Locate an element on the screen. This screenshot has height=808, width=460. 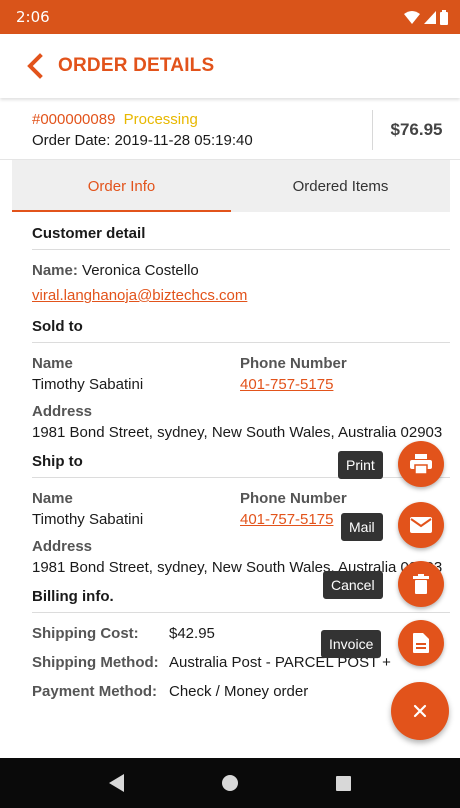
chevron-left-icon is located at coordinates (35, 66).